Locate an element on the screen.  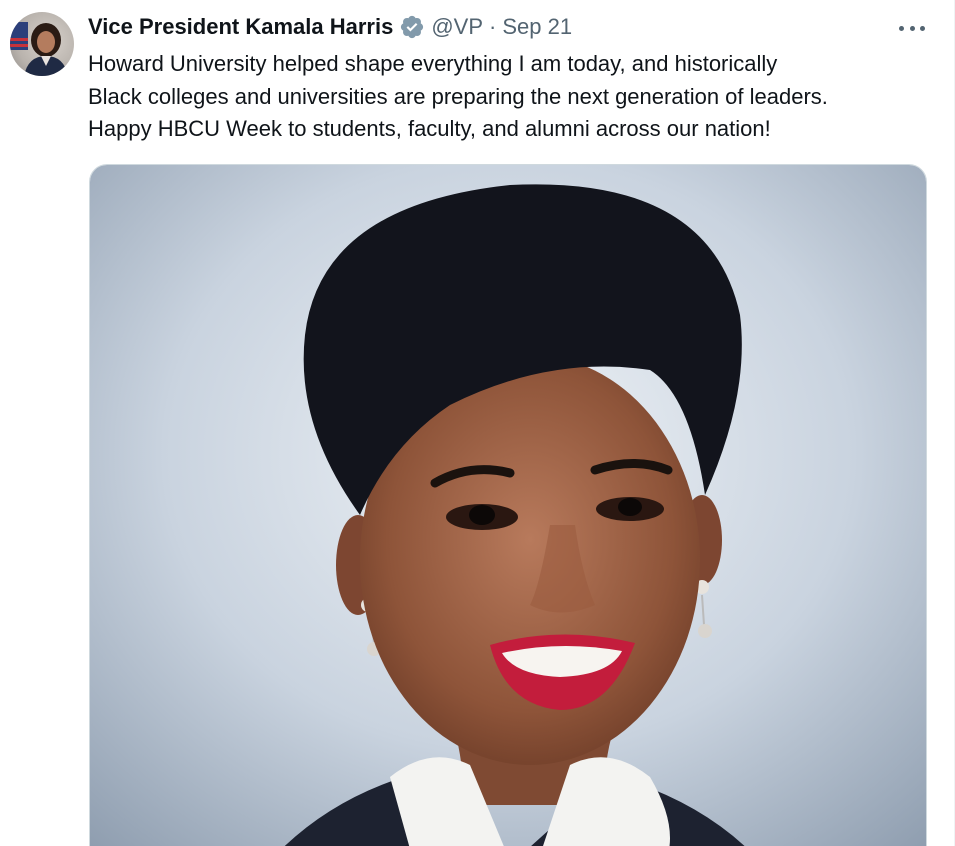
verified-badge-icon is located at coordinates (412, 27).